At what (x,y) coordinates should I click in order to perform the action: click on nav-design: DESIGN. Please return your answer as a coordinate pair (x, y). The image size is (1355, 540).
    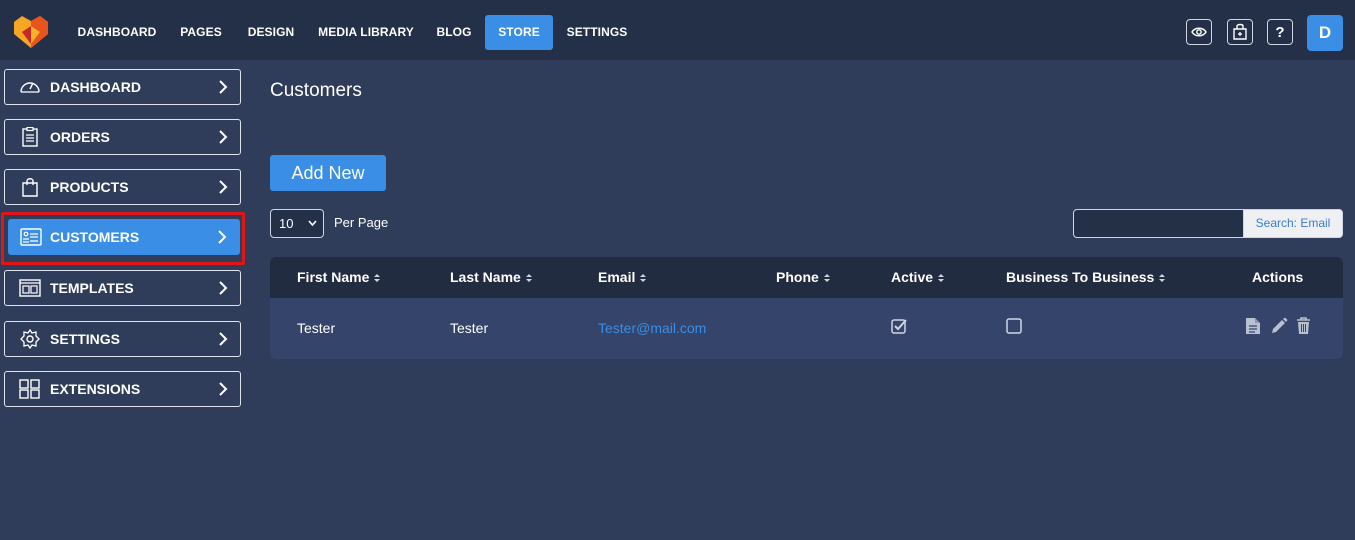
    Looking at the image, I should click on (271, 32).